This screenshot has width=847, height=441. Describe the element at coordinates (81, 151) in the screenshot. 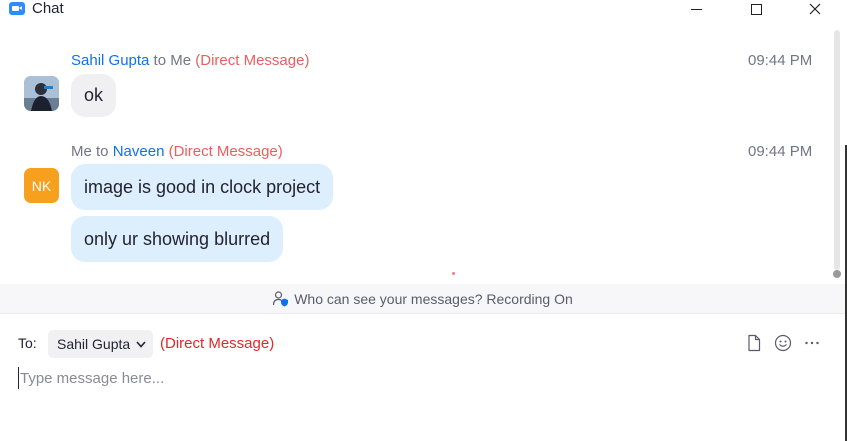

I see `sender-name: Me` at that location.